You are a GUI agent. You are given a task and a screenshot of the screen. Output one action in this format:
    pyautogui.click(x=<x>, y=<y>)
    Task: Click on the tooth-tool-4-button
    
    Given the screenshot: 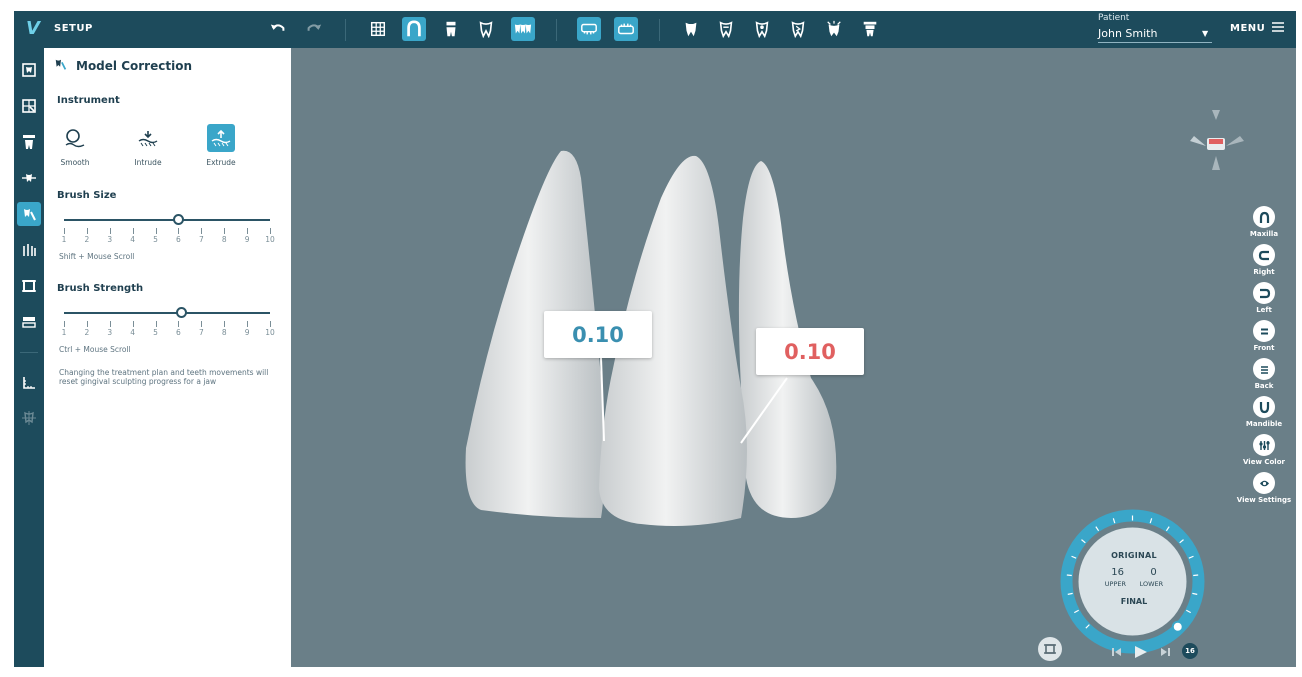 What is the action you would take?
    pyautogui.click(x=798, y=29)
    